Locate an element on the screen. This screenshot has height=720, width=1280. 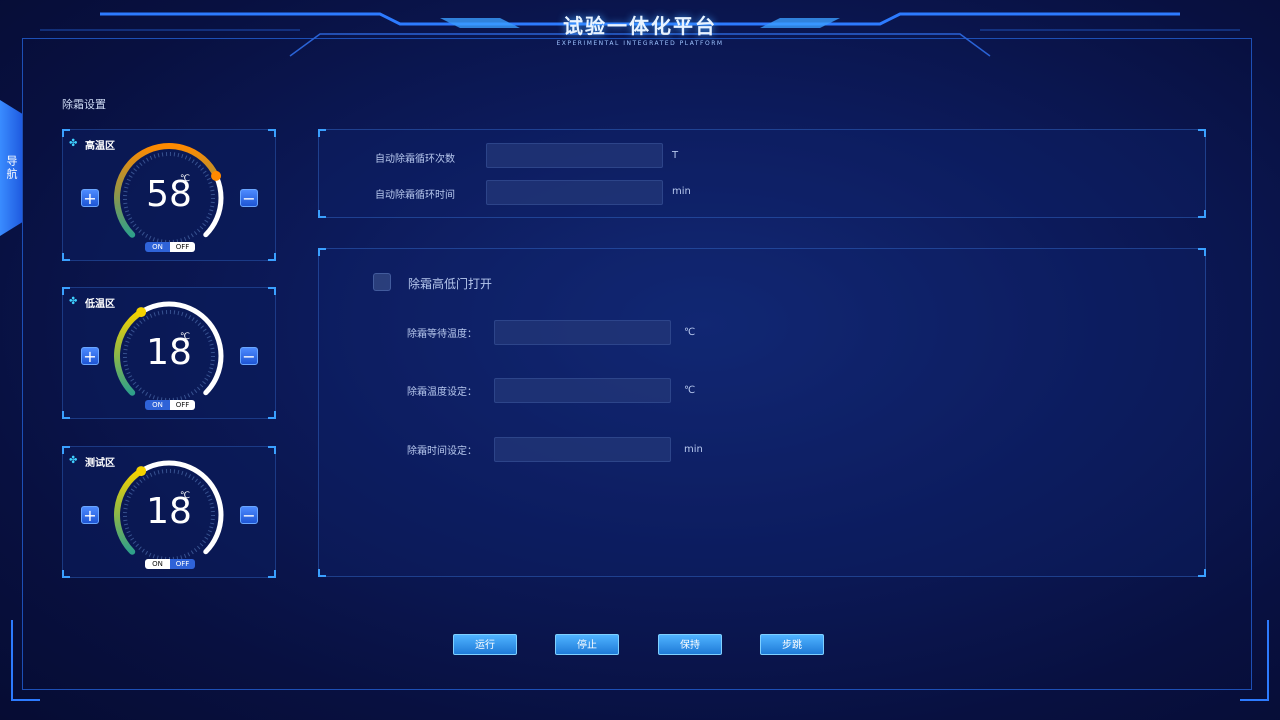
wait-temp-unit: ℃ is located at coordinates (690, 332).